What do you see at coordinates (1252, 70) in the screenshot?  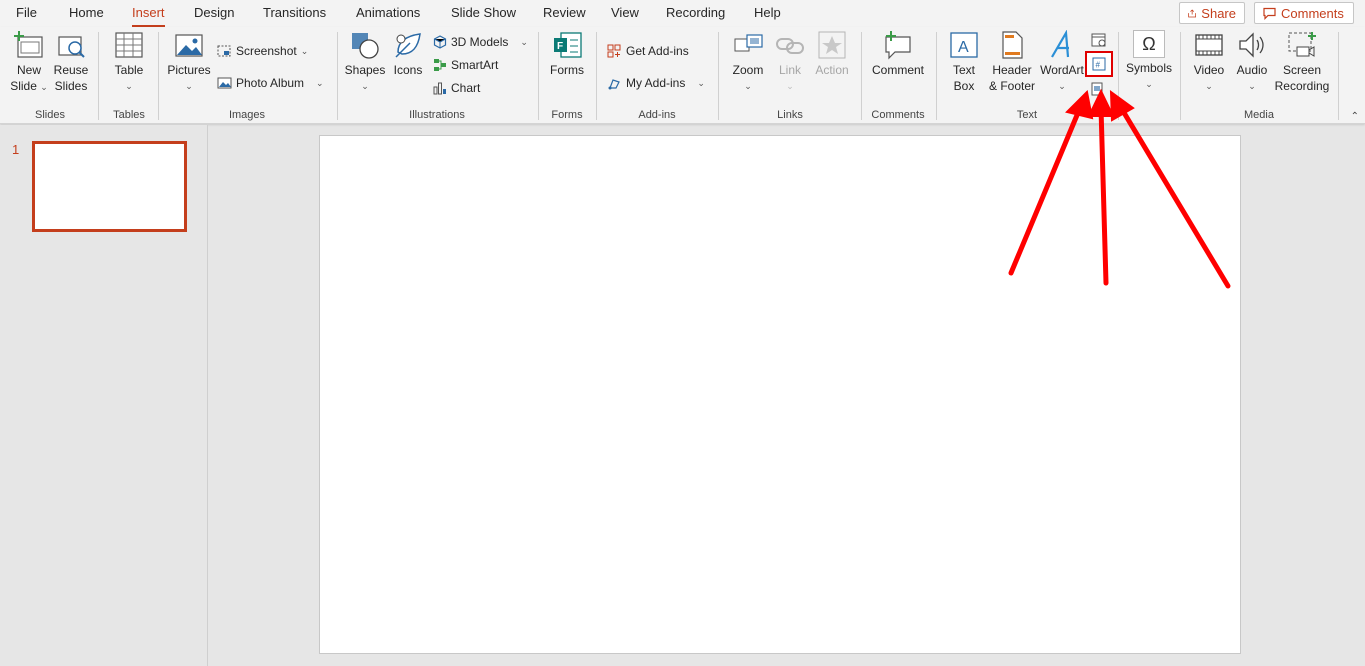 I see `audio-label: Audio` at bounding box center [1252, 70].